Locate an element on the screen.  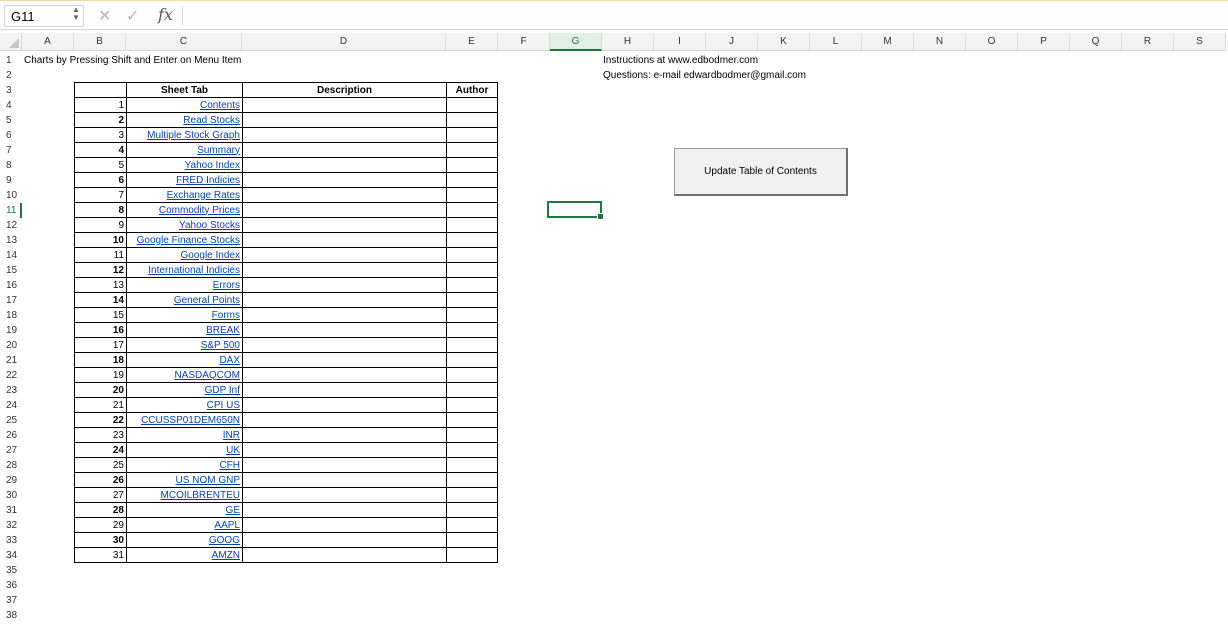
sheet-tab-link: AAPL is located at coordinates (227, 525).